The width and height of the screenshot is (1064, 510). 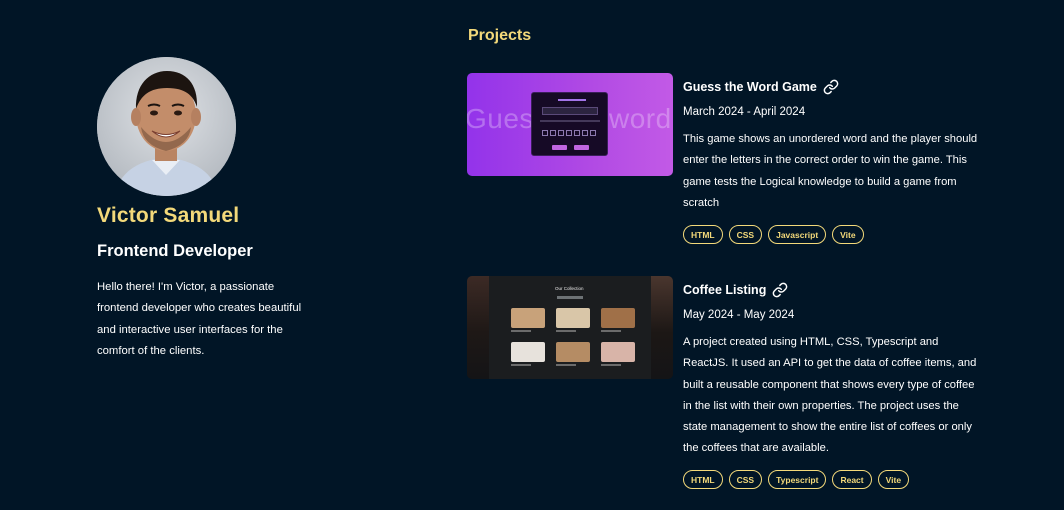 I want to click on project-thumbnail: Gues word, so click(x=570, y=124).